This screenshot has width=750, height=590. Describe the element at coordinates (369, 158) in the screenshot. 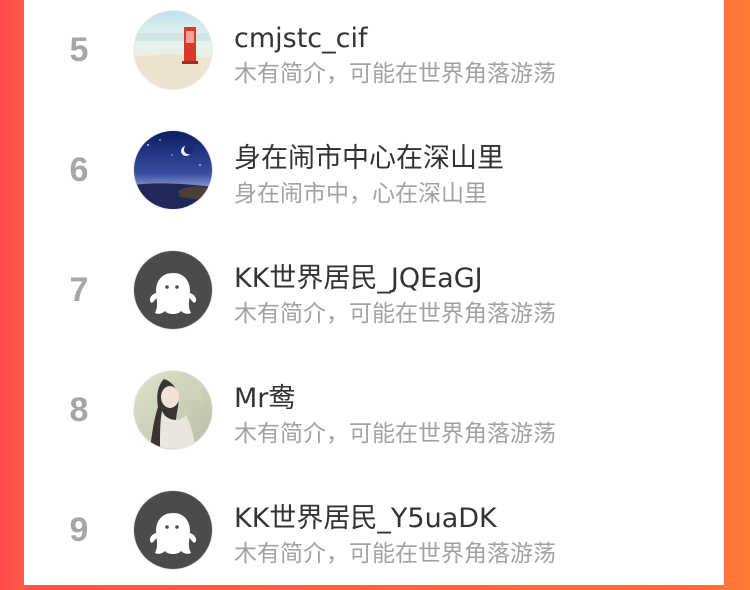

I see `user-name: 身在闹市中心在深山里` at that location.